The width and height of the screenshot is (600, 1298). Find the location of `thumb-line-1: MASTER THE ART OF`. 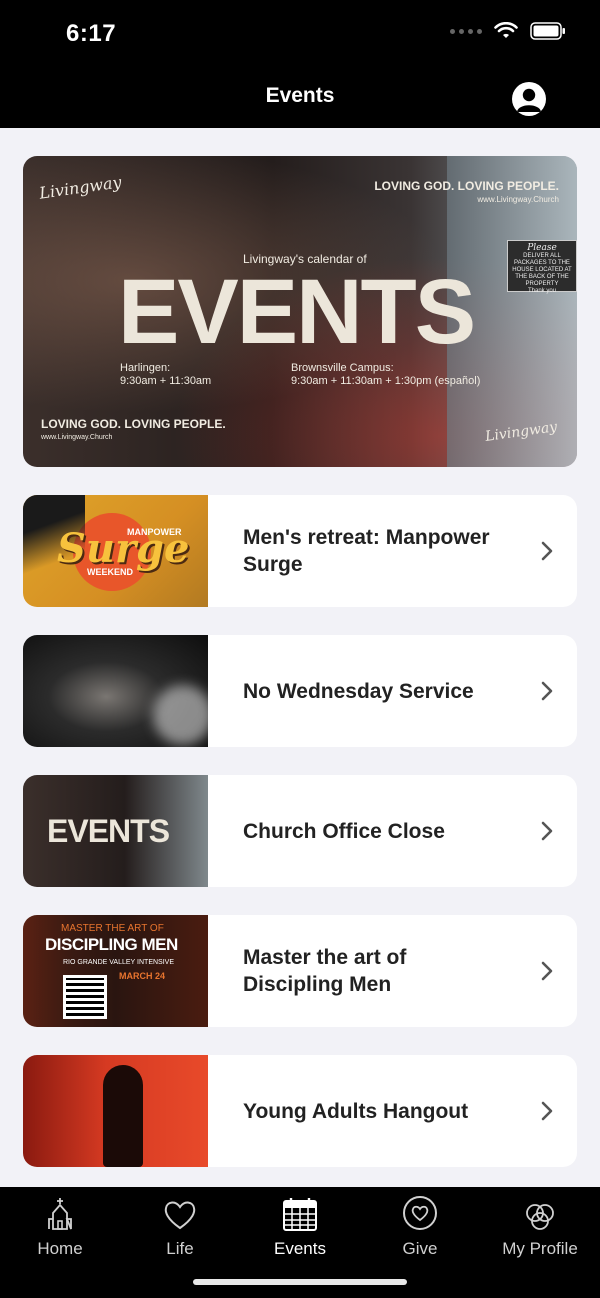

thumb-line-1: MASTER THE ART OF is located at coordinates (112, 928).